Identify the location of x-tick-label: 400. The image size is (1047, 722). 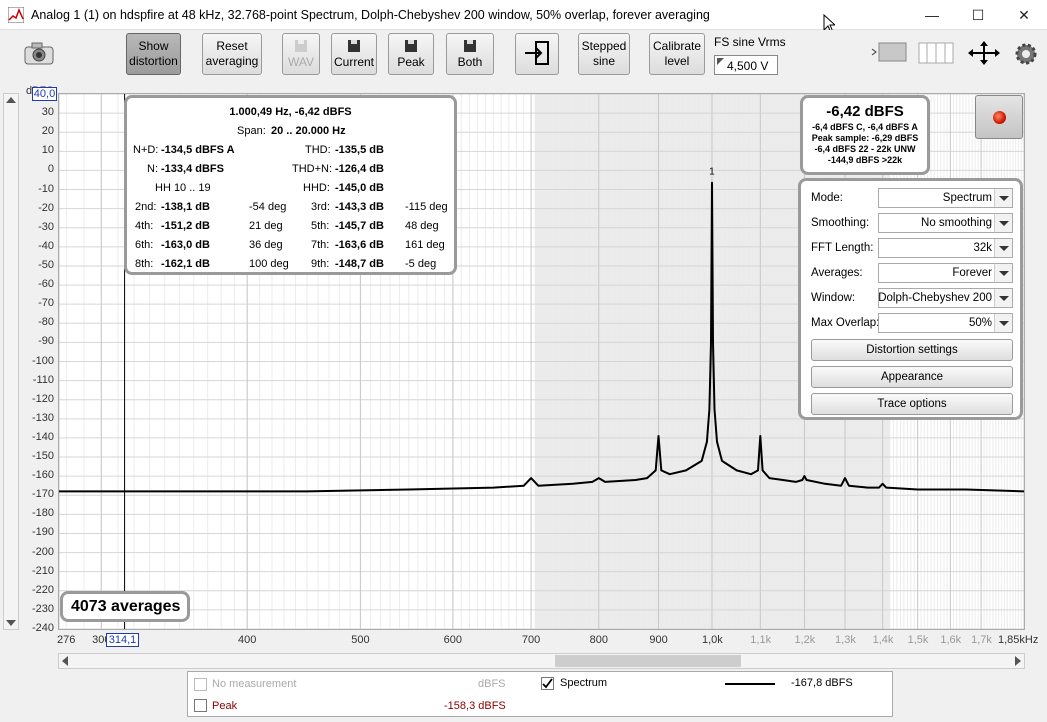
(247, 640).